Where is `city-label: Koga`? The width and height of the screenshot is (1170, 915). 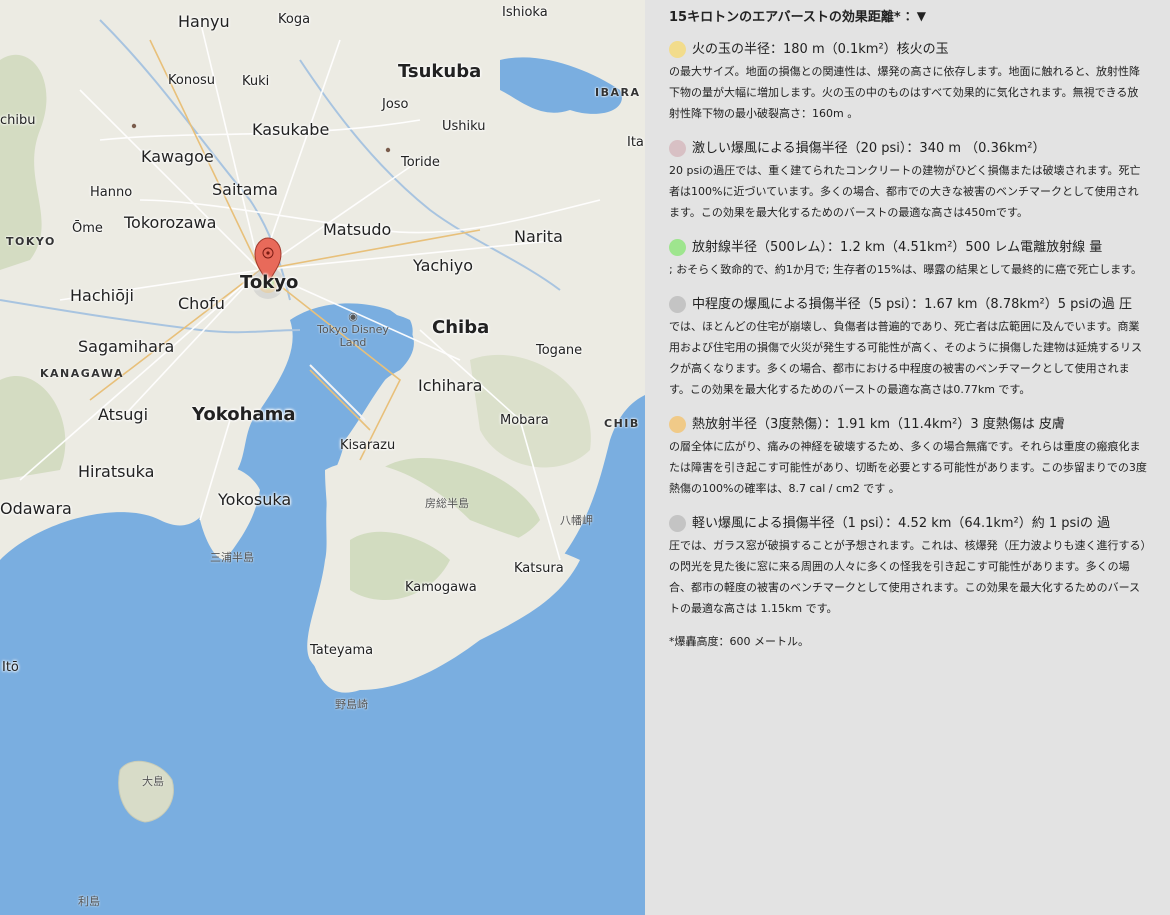
city-label: Koga is located at coordinates (294, 19).